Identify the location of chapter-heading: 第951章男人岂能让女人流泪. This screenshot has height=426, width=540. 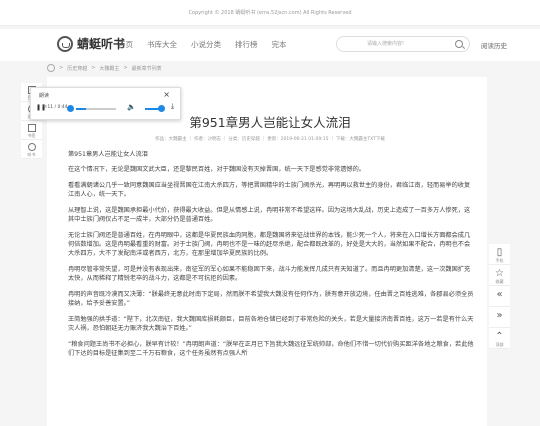
(108, 154).